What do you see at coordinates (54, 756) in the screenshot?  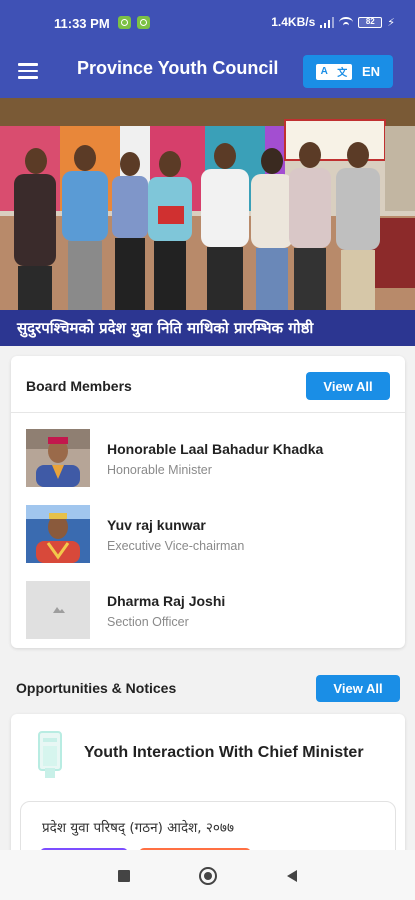 I see `notice-document-icon` at bounding box center [54, 756].